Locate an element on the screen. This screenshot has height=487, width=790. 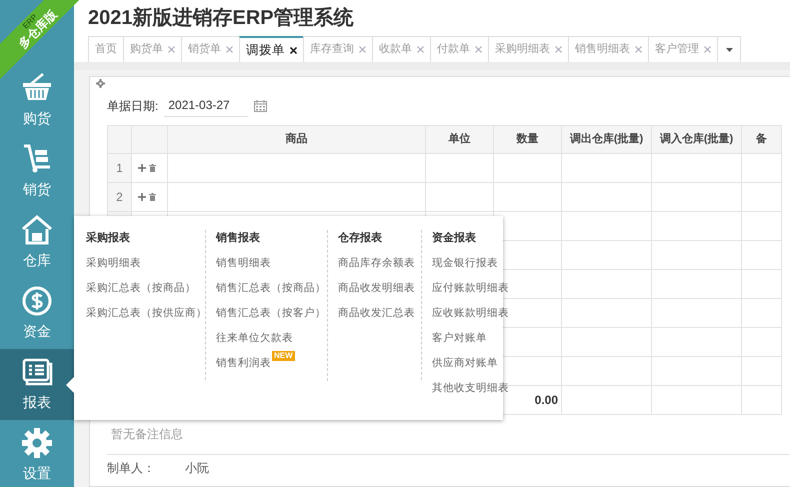
column-header: 单位 is located at coordinates (460, 140).